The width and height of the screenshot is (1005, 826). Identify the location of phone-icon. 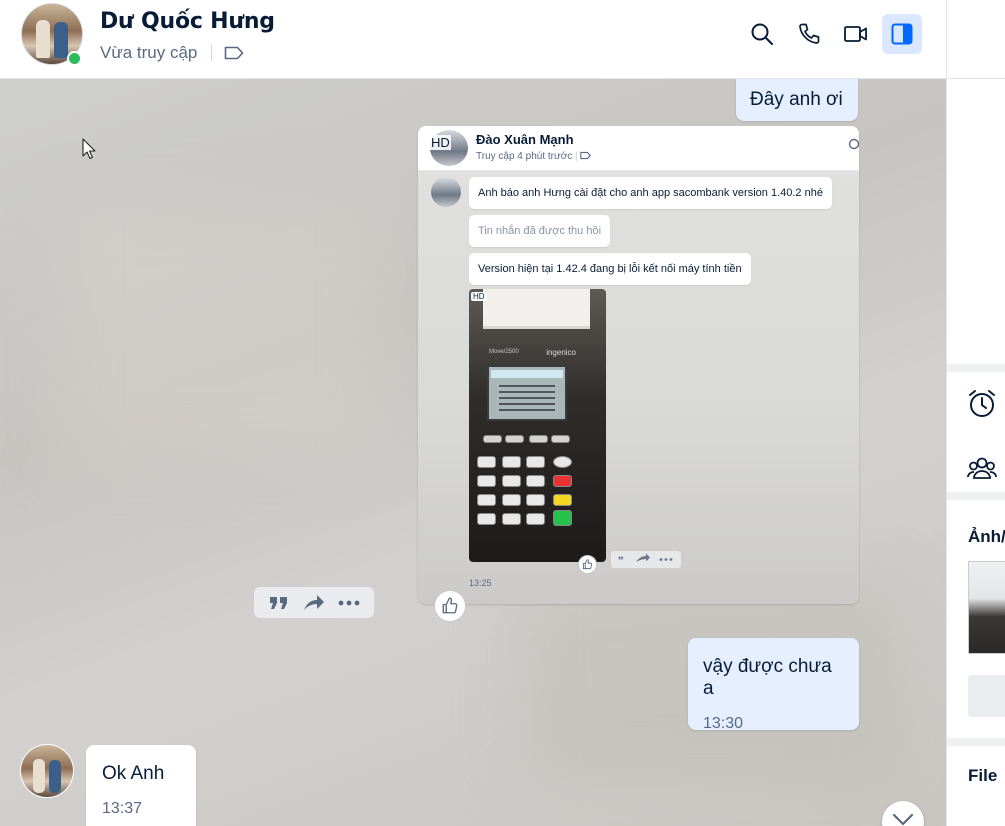
(809, 33).